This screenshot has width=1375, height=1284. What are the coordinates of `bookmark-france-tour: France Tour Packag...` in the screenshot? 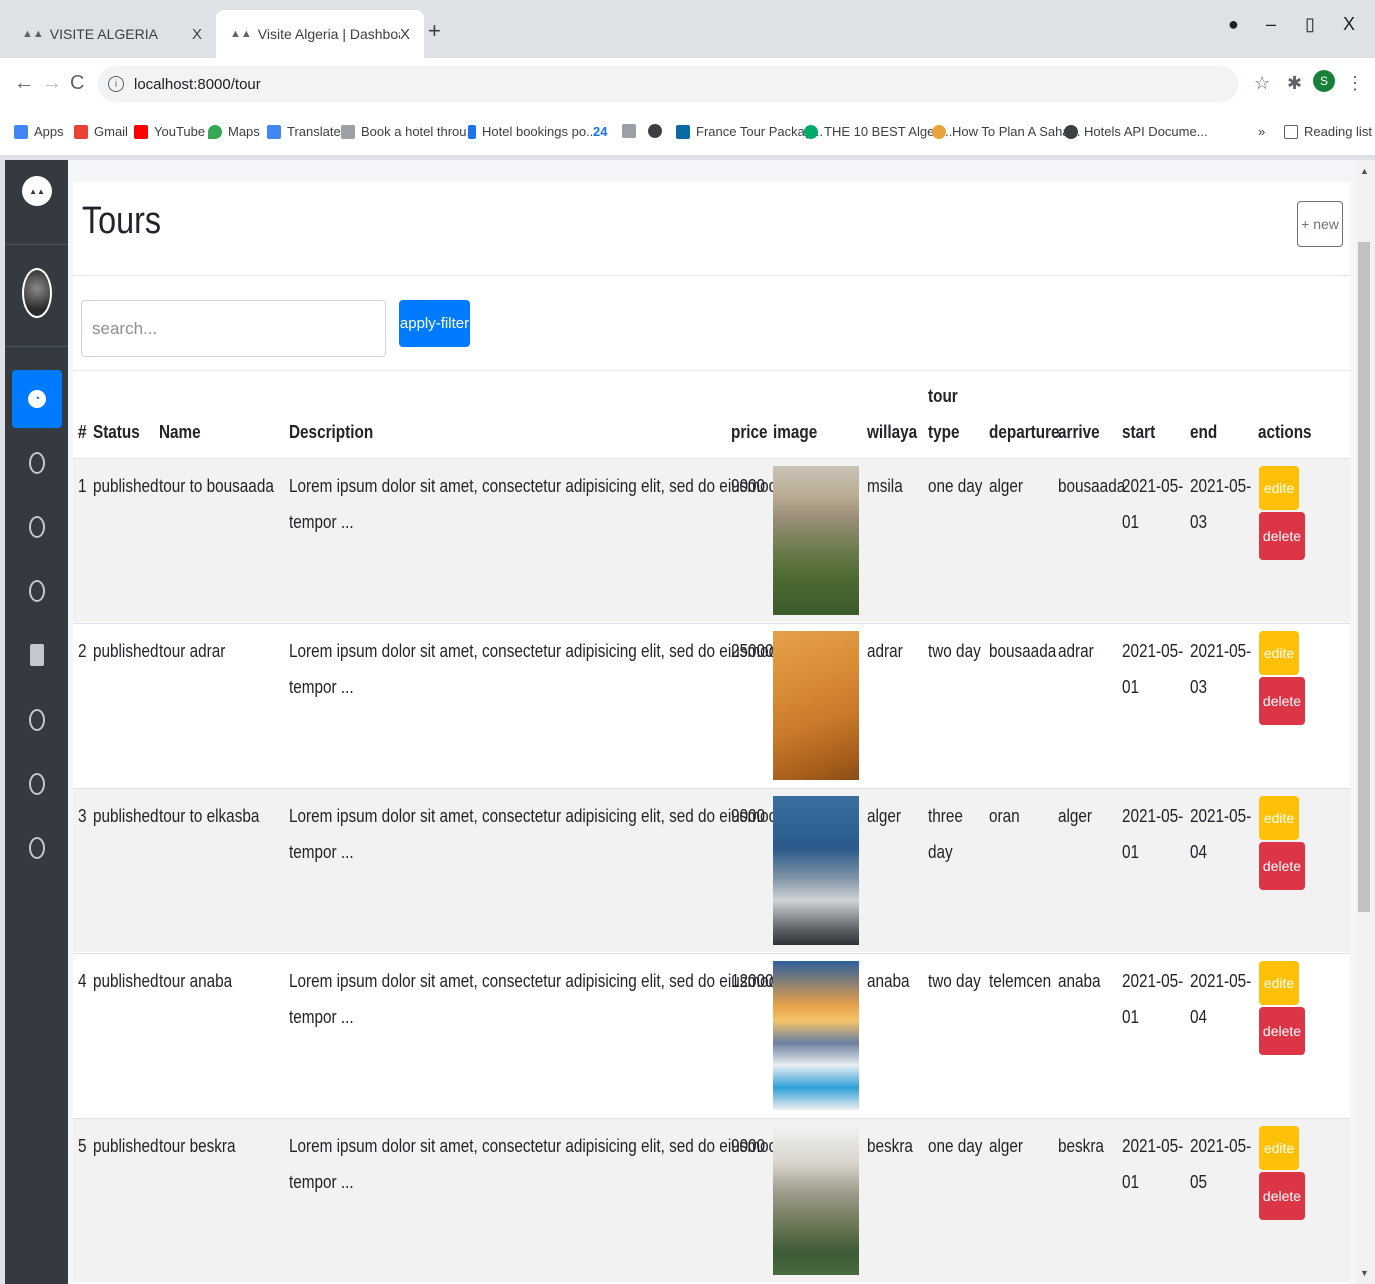 It's located at (749, 131).